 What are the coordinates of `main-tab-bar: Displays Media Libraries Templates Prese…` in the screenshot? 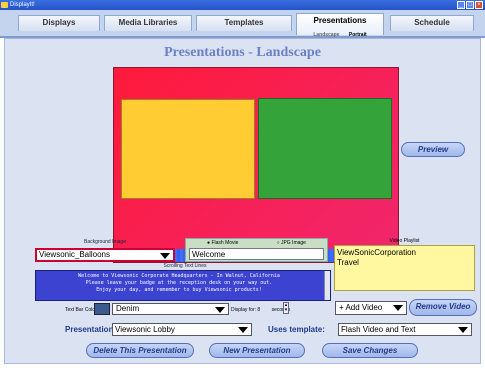 It's located at (242, 24).